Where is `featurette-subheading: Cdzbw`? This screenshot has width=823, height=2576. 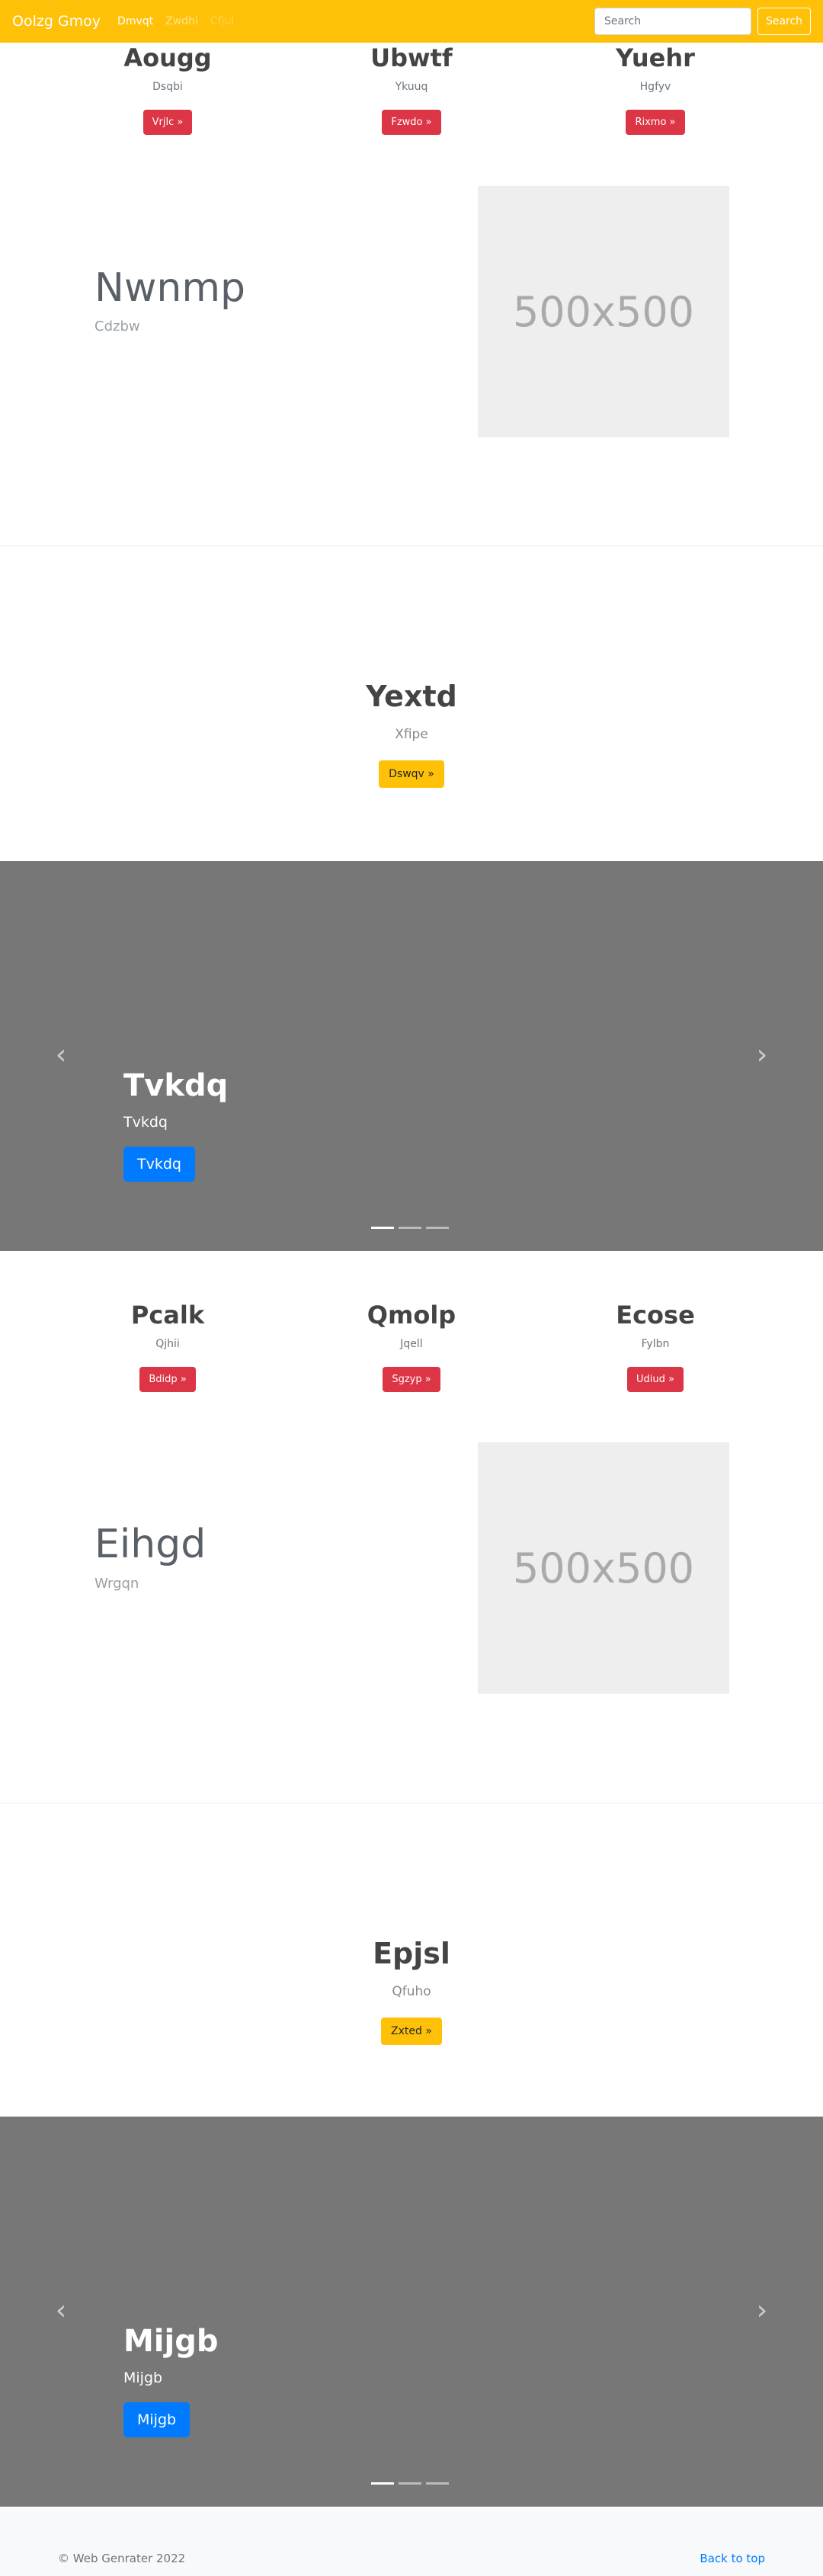
featurette-subheading: Cdzbw is located at coordinates (117, 326).